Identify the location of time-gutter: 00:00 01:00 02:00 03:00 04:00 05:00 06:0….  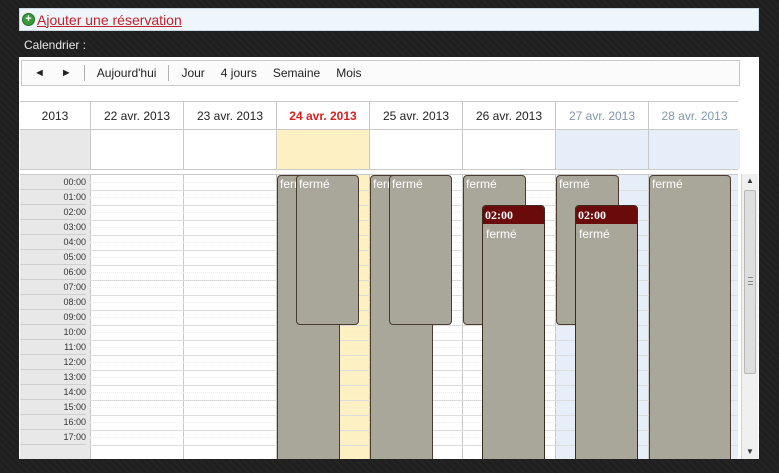
(55, 317).